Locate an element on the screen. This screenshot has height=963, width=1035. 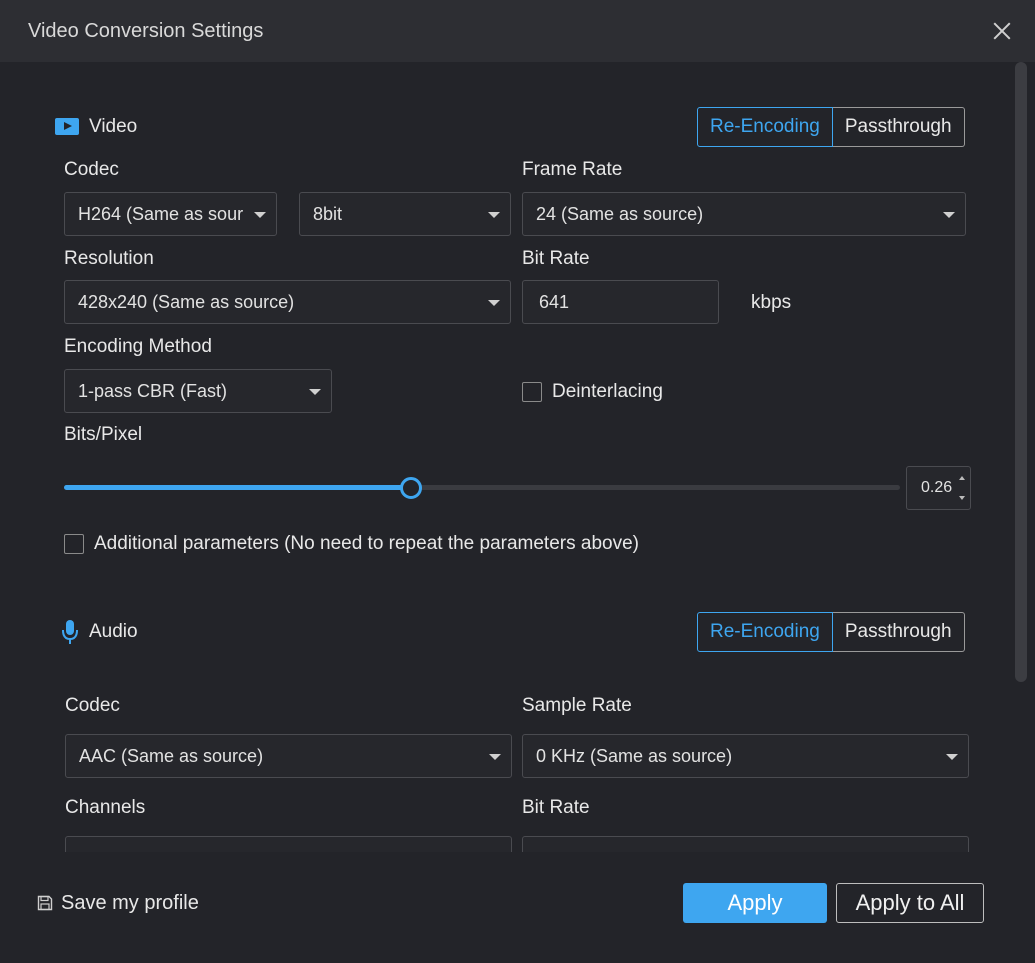
bitdepth-value: 8bit is located at coordinates (328, 213).